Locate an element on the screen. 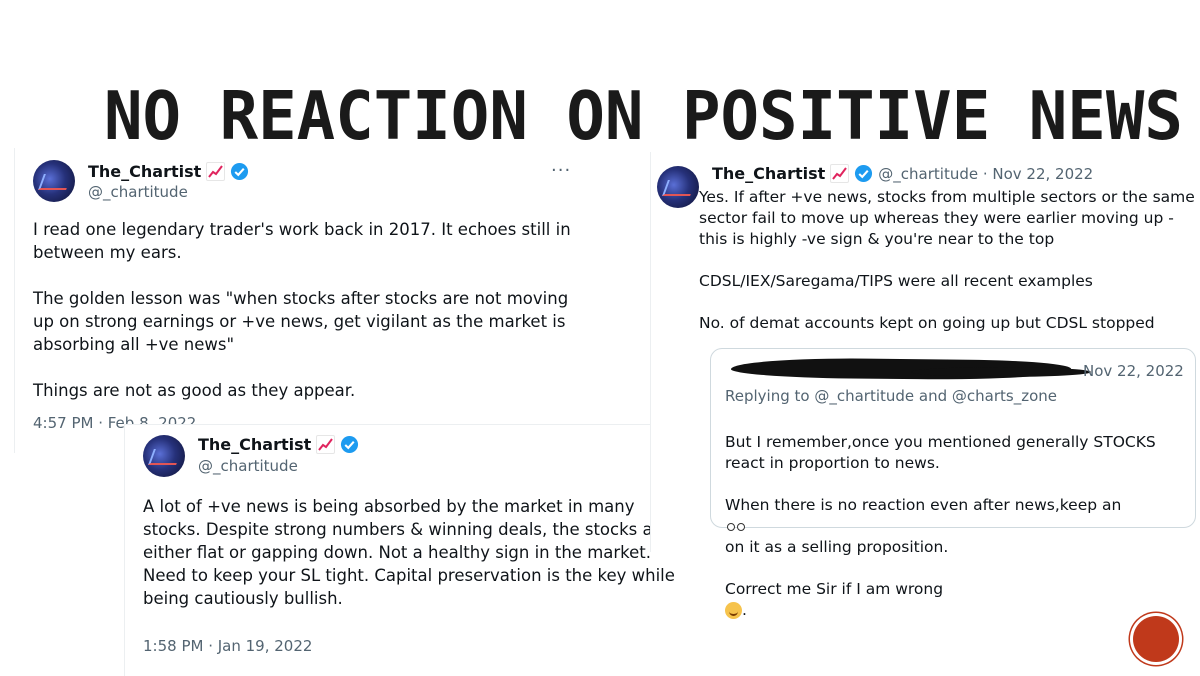 This screenshot has height=676, width=1200. quote-line-3: Correct me Sir if I am wrong is located at coordinates (834, 589).